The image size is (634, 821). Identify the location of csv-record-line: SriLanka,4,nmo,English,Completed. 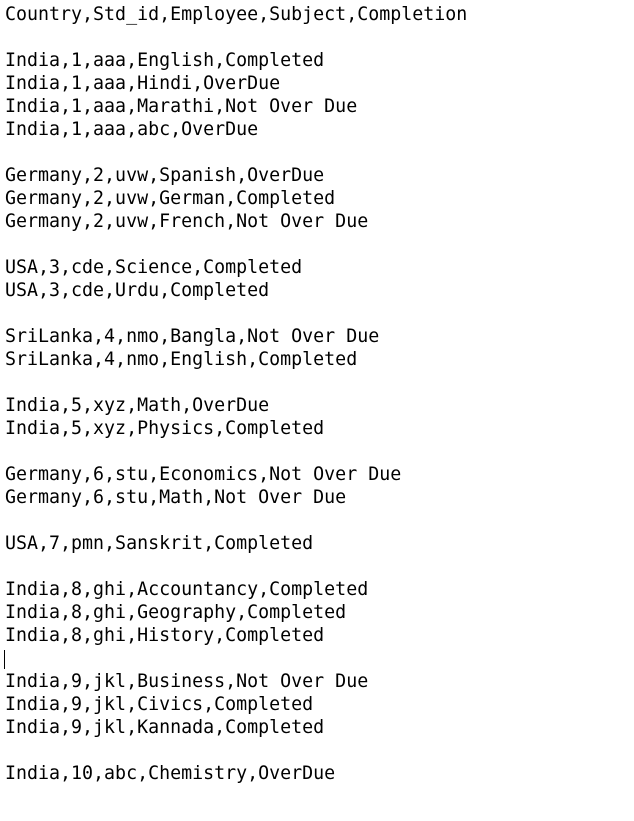
(319, 359).